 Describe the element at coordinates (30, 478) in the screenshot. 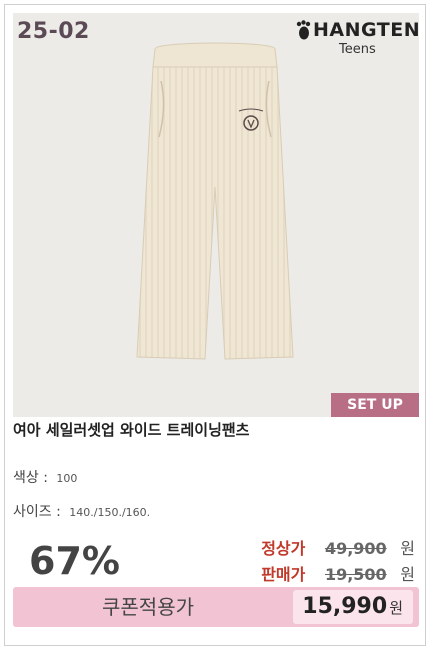

I see `color-label: 색상 :` at that location.